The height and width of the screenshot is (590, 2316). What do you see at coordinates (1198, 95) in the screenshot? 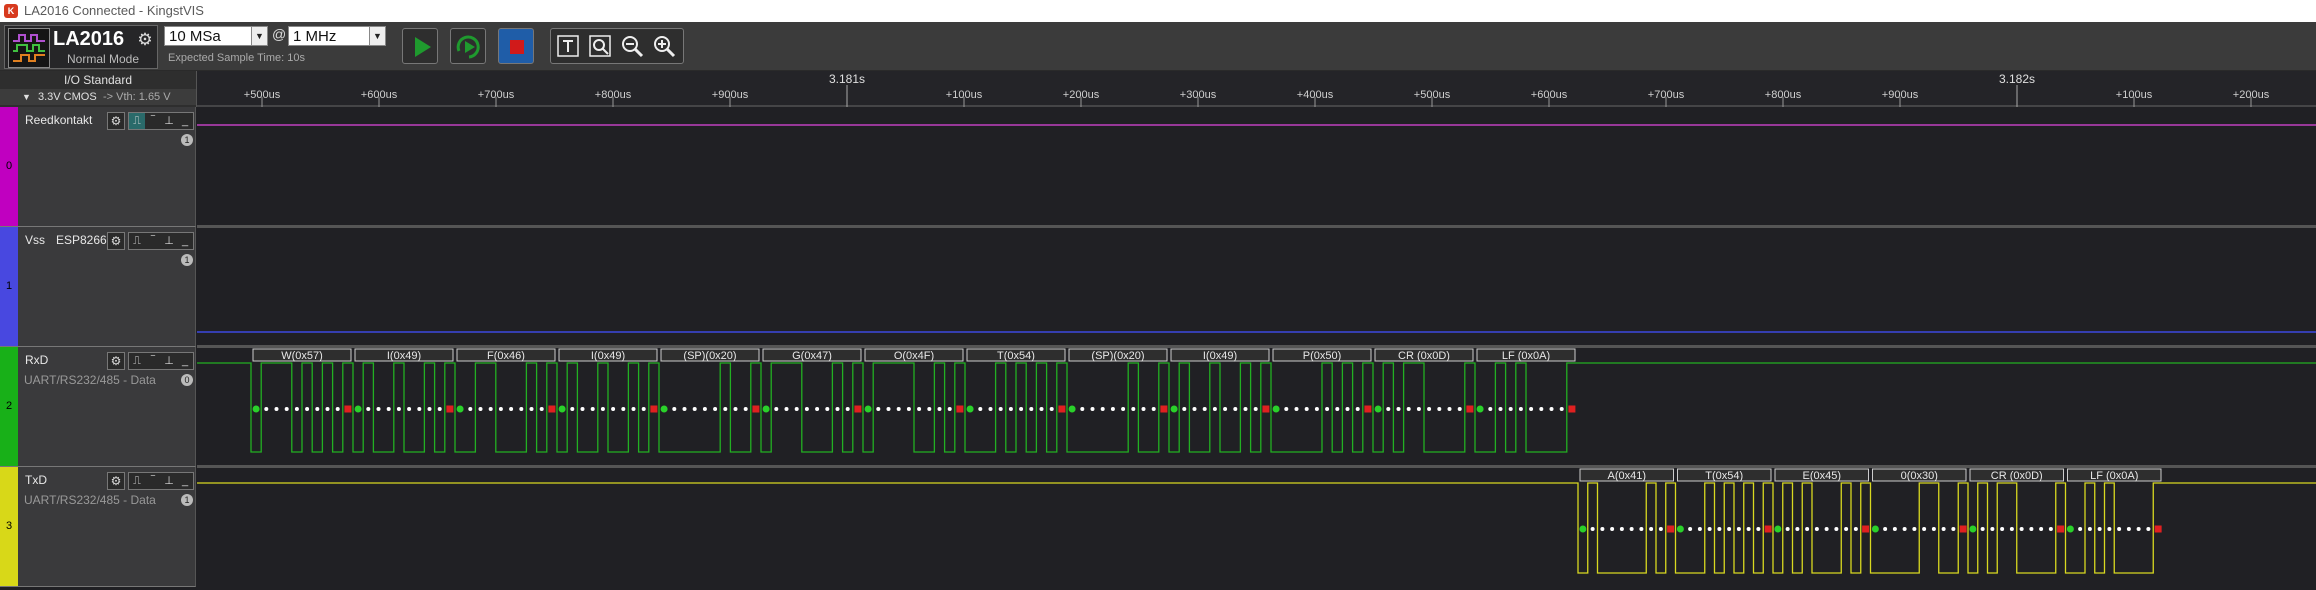
I see `minor-tick-label: +300us` at bounding box center [1198, 95].